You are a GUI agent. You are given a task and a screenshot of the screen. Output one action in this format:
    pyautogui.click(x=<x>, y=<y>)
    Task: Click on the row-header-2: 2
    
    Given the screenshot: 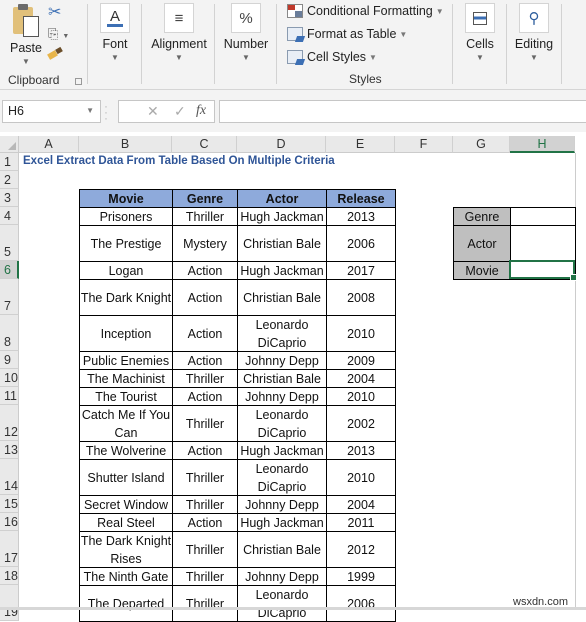 What is the action you would take?
    pyautogui.click(x=9, y=180)
    